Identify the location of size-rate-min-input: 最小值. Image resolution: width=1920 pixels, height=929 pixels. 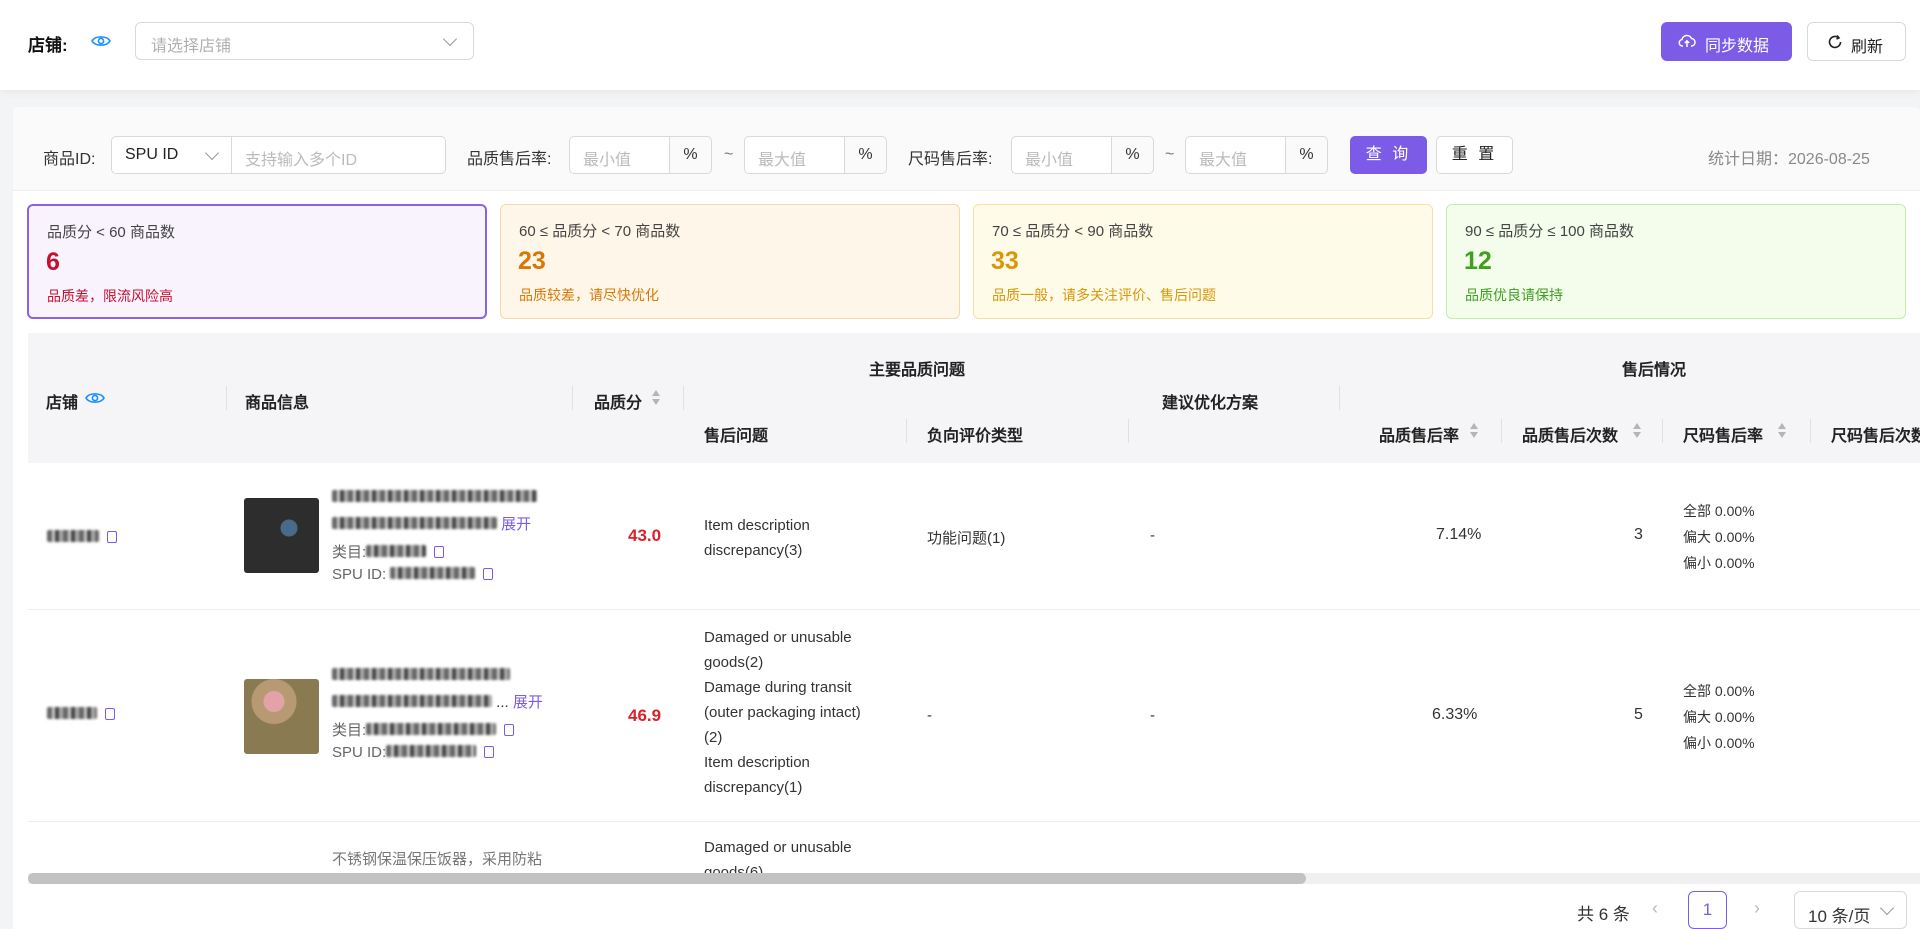
(1061, 155).